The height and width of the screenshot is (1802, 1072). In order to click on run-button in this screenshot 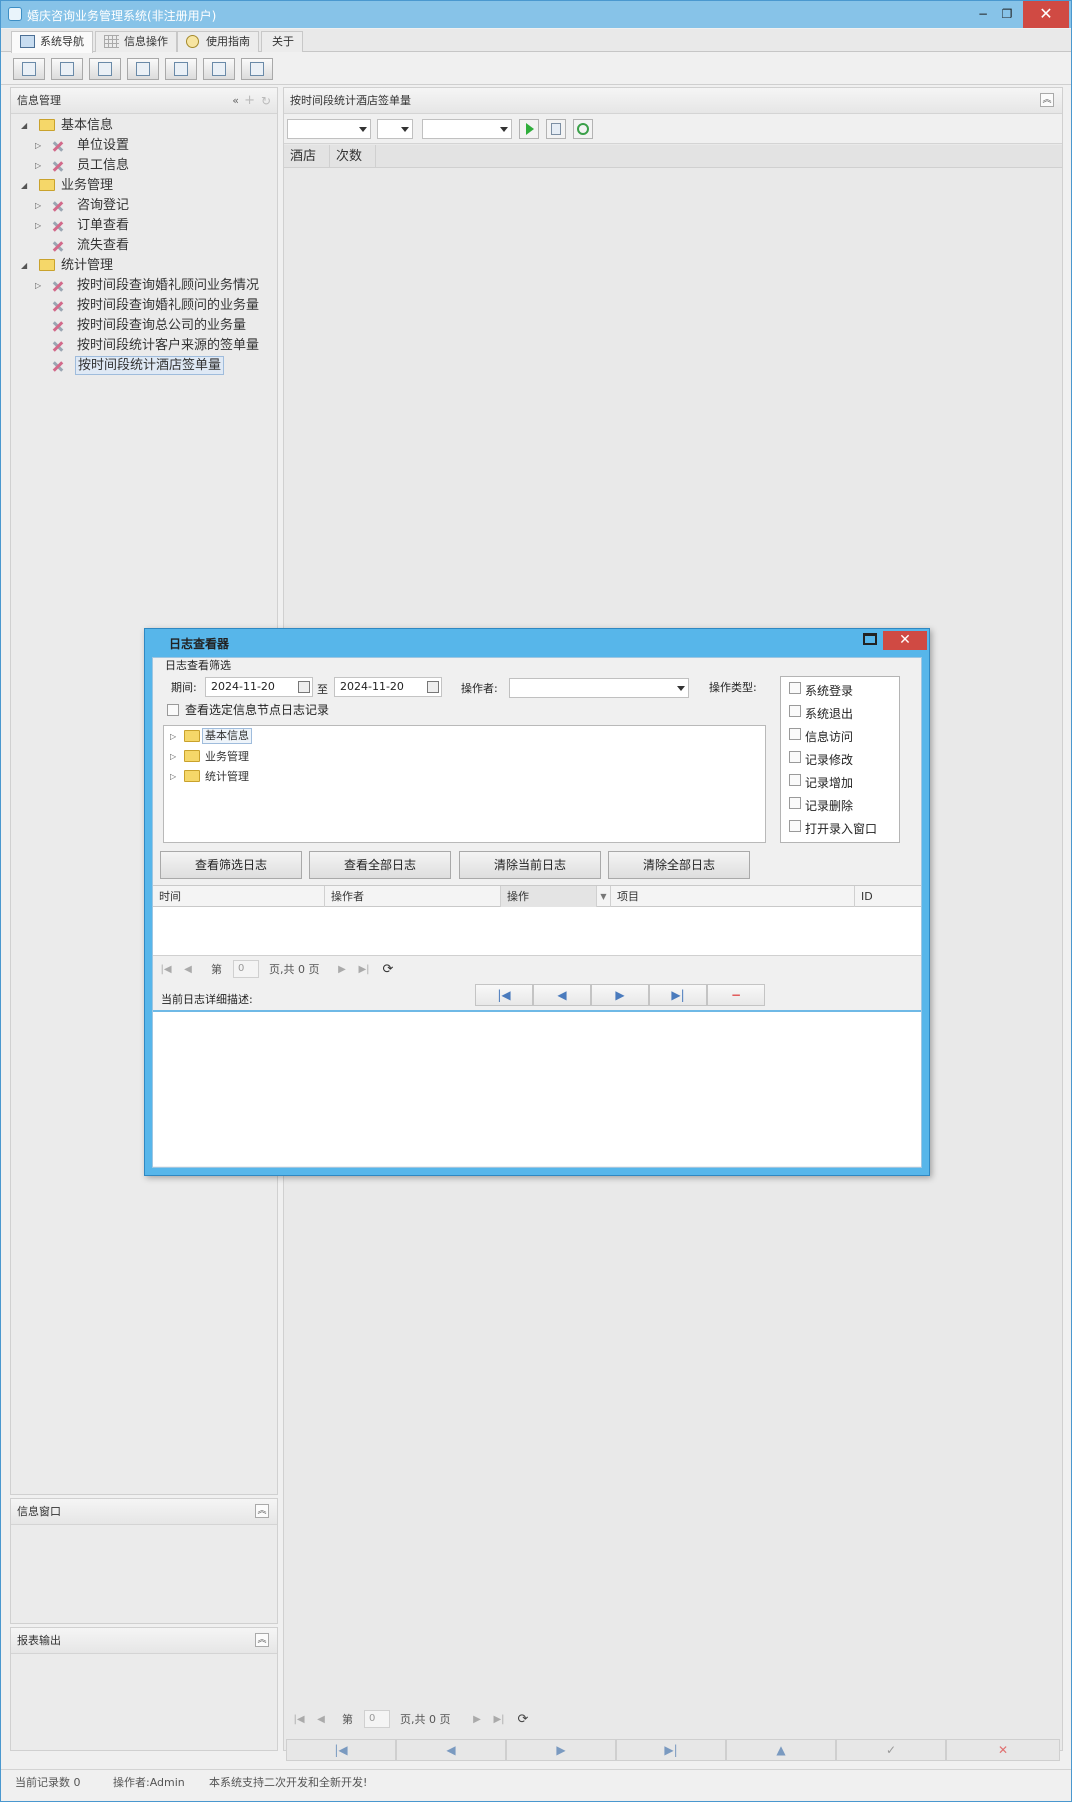, I will do `click(529, 129)`.